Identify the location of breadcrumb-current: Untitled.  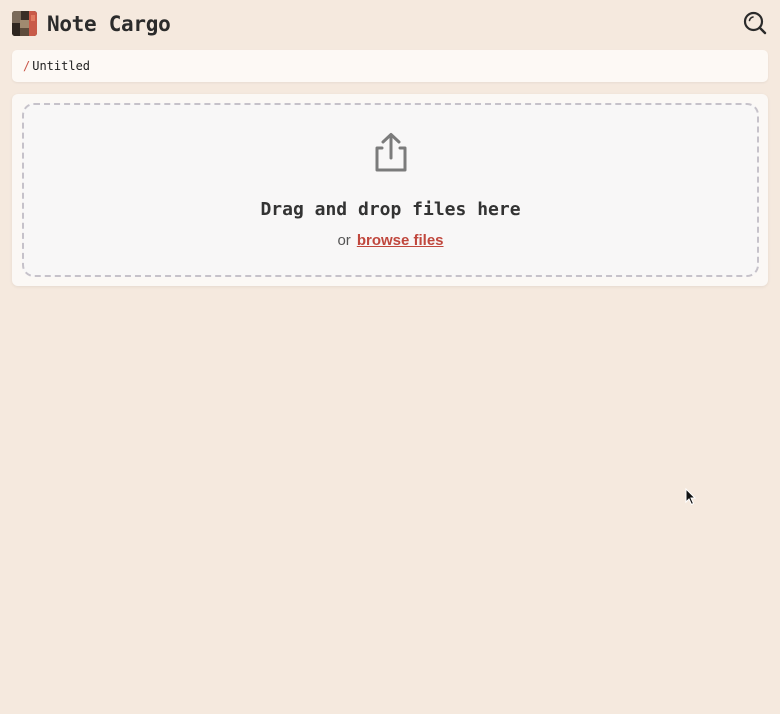
(61, 66).